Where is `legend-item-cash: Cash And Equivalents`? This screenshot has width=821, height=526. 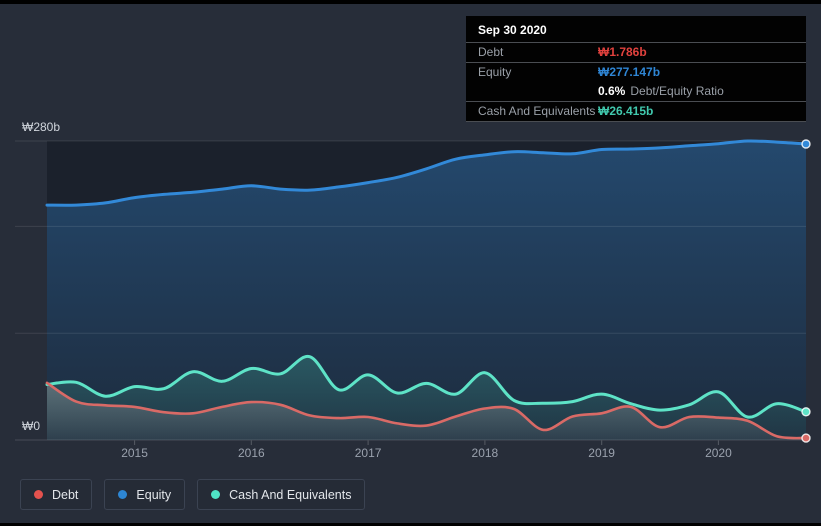 legend-item-cash: Cash And Equivalents is located at coordinates (281, 494).